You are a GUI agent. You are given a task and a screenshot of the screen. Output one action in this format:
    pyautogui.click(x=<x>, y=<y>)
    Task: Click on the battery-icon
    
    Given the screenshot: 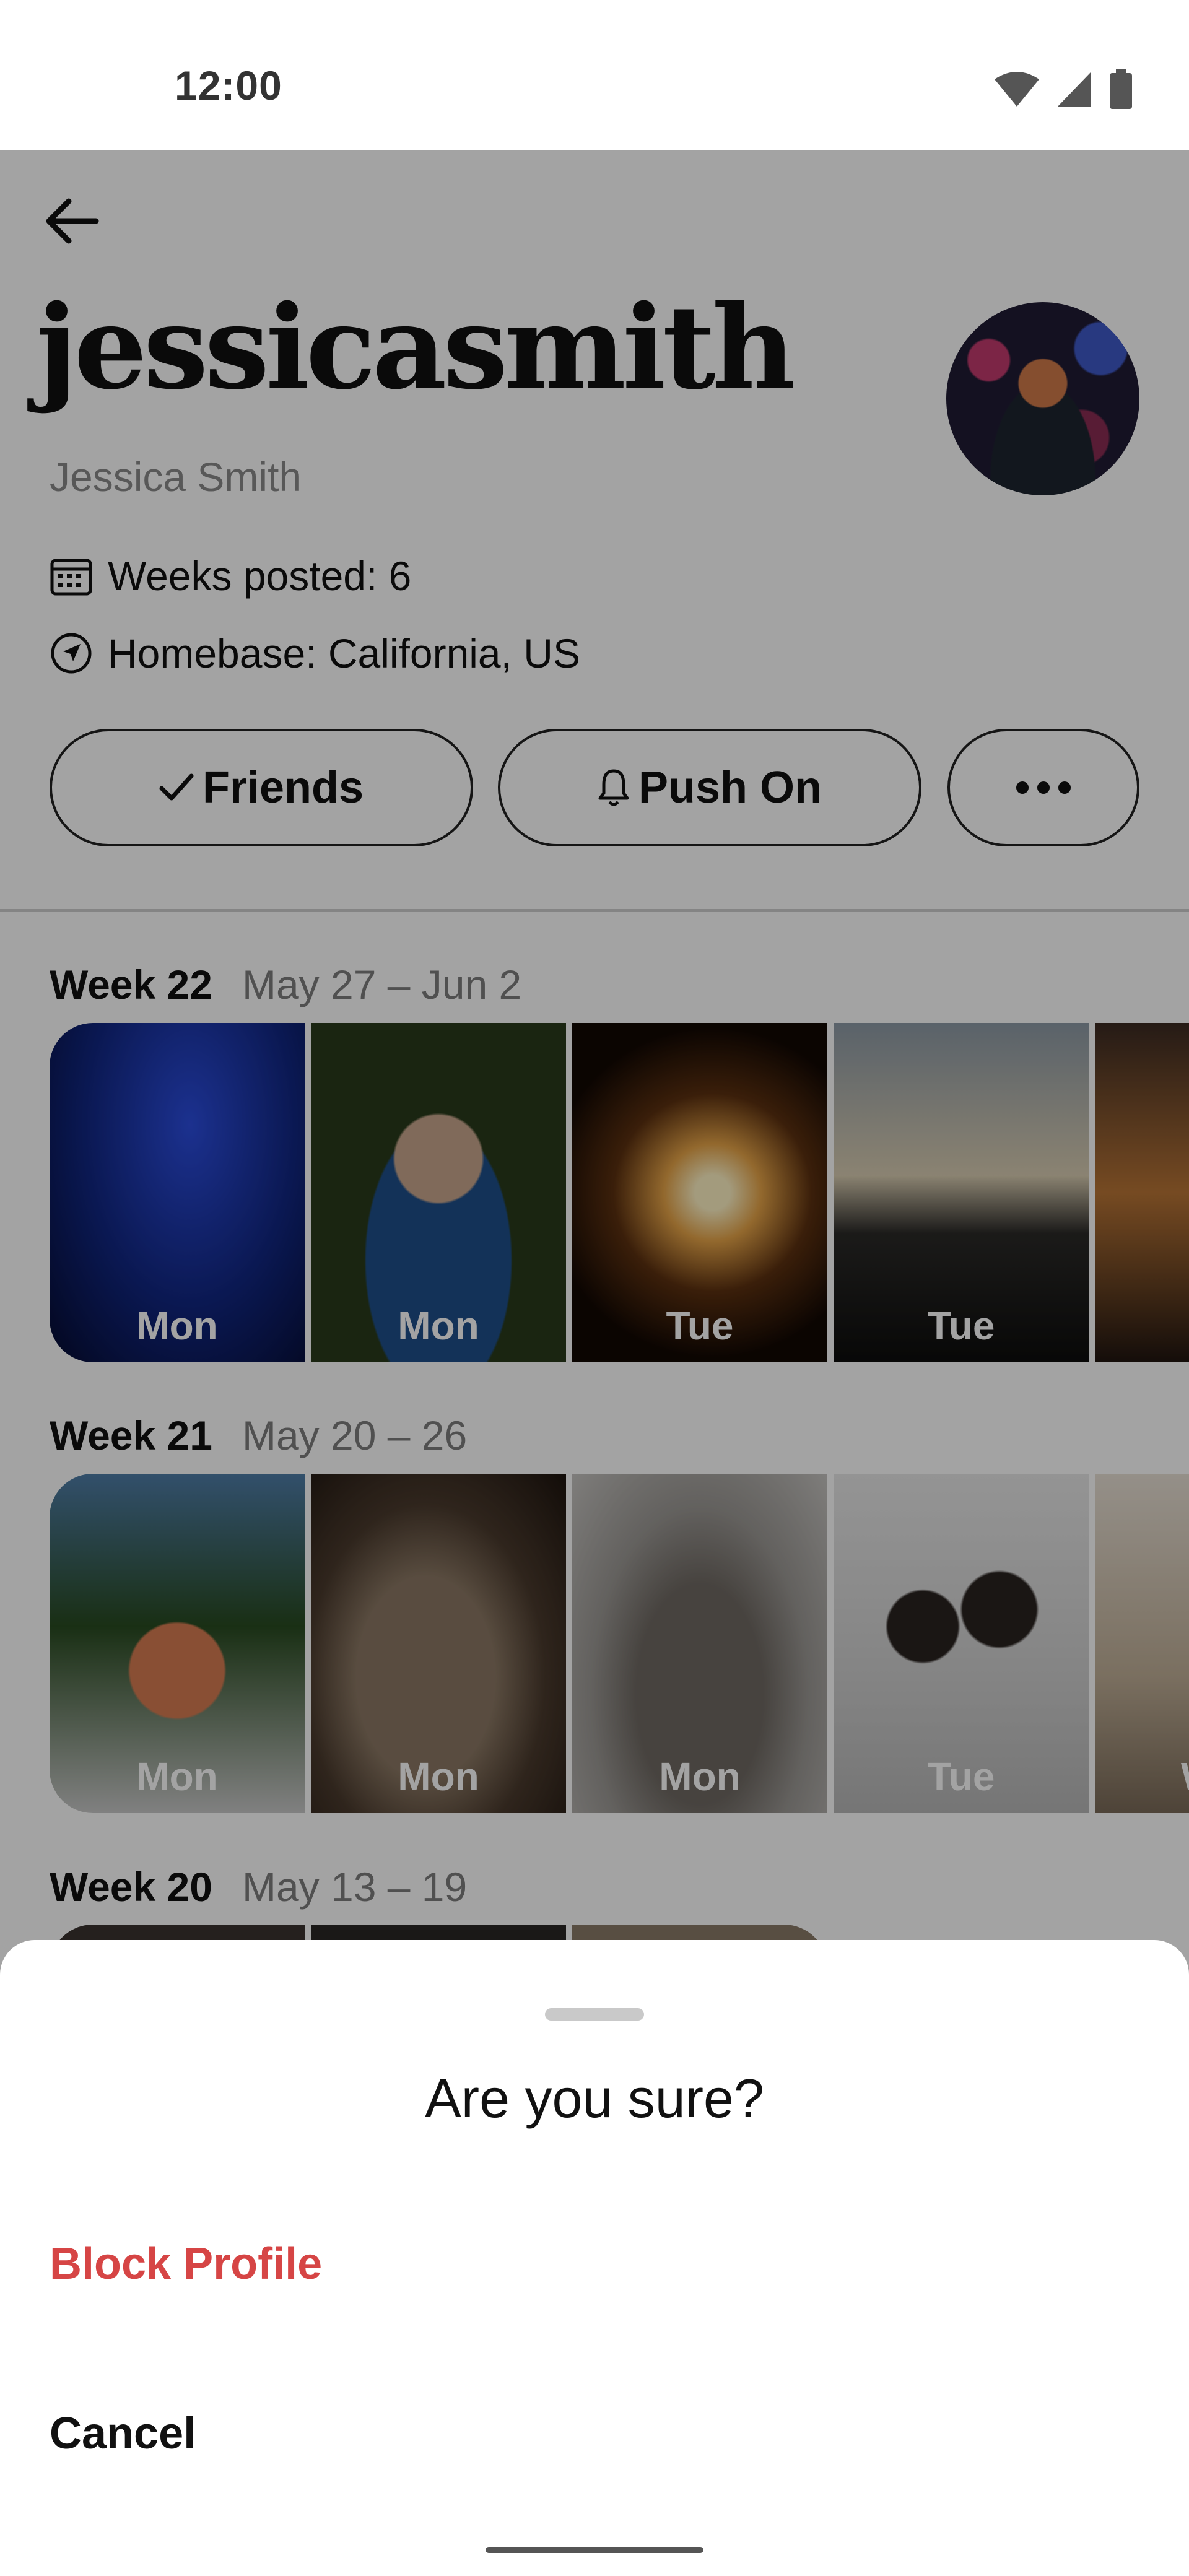 What is the action you would take?
    pyautogui.click(x=1121, y=89)
    